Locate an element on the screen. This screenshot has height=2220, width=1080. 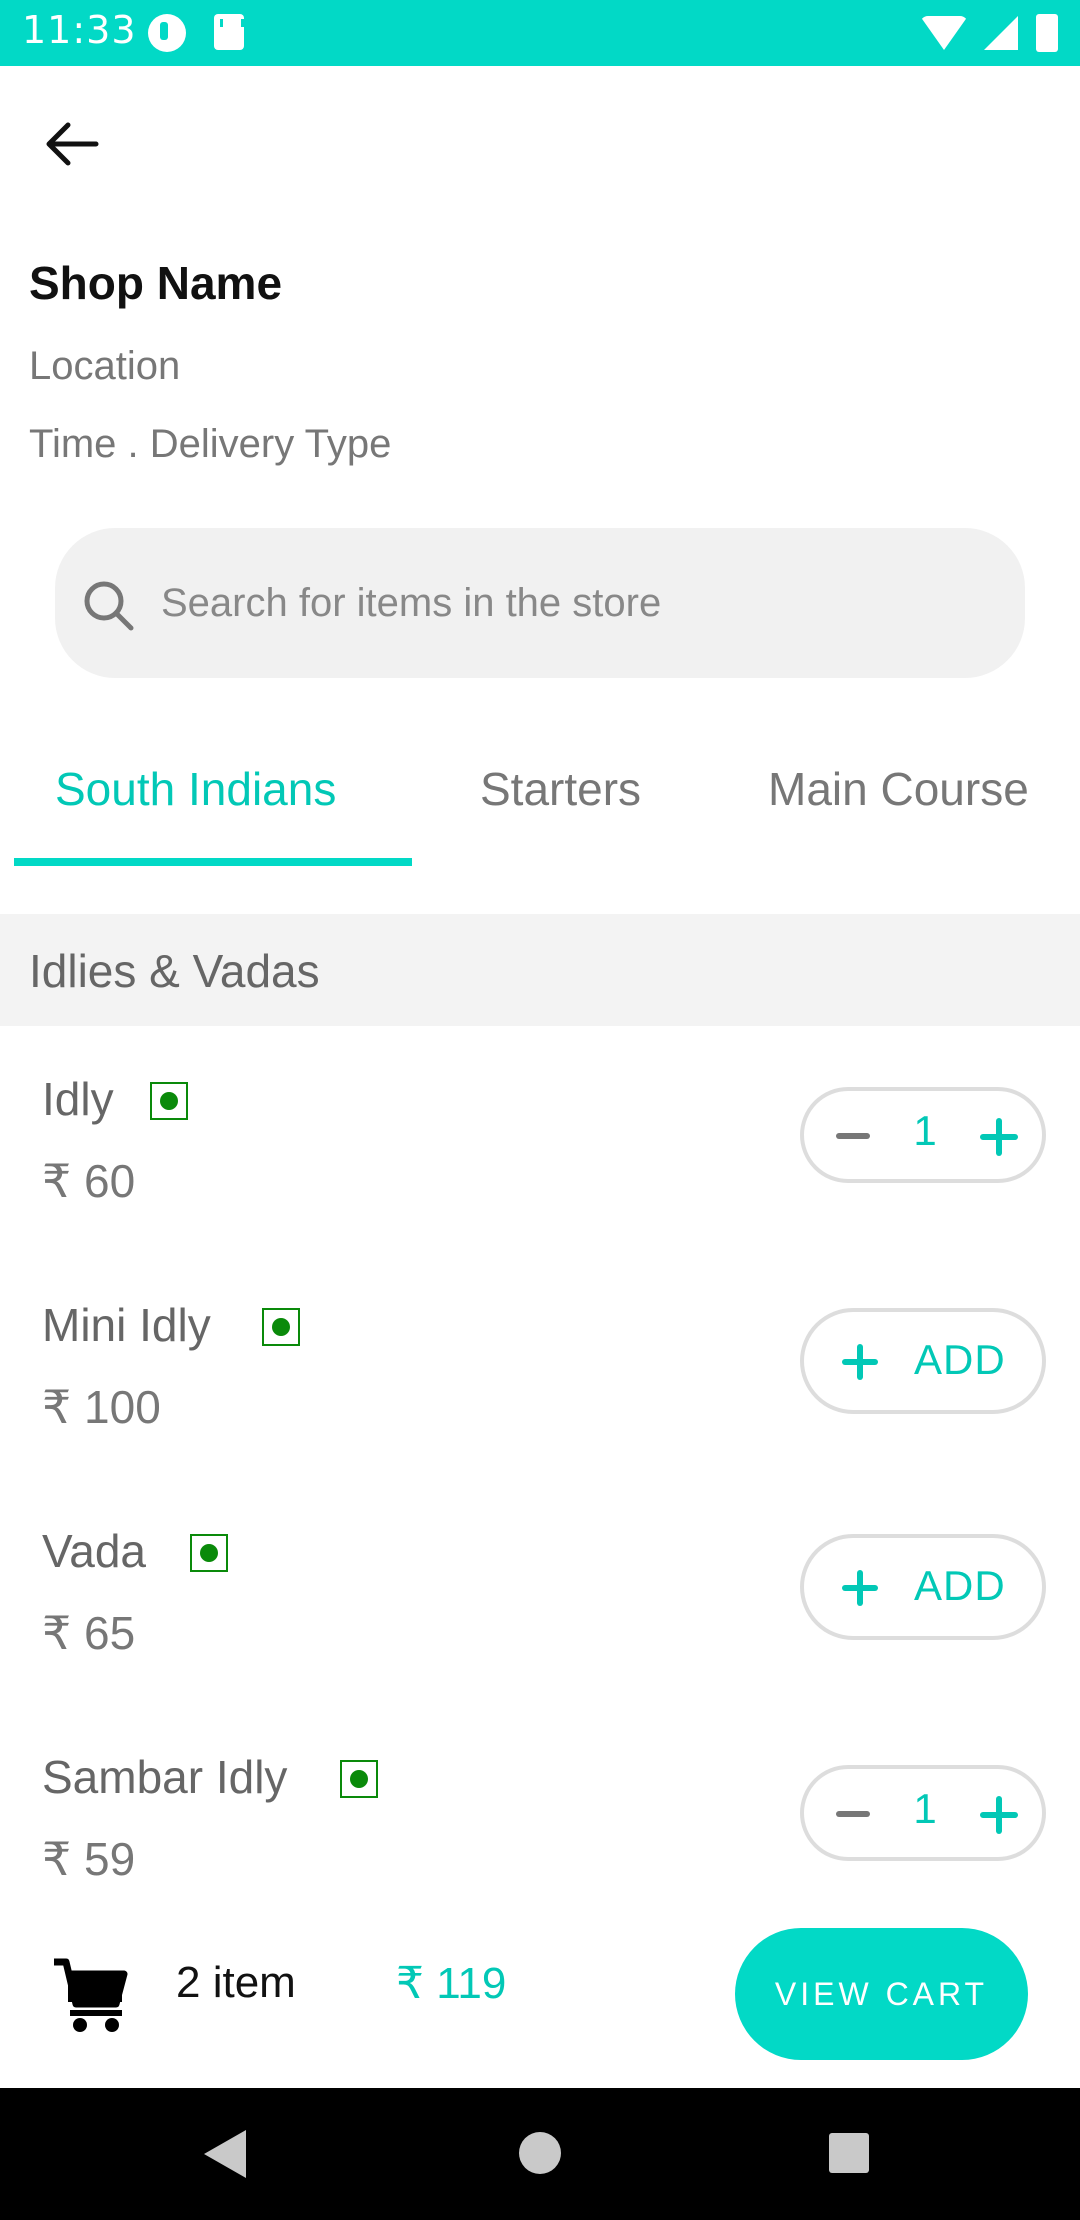
cart-summary-bar: 2 item ₹ 119 VIEW CART is located at coordinates (540, 1994).